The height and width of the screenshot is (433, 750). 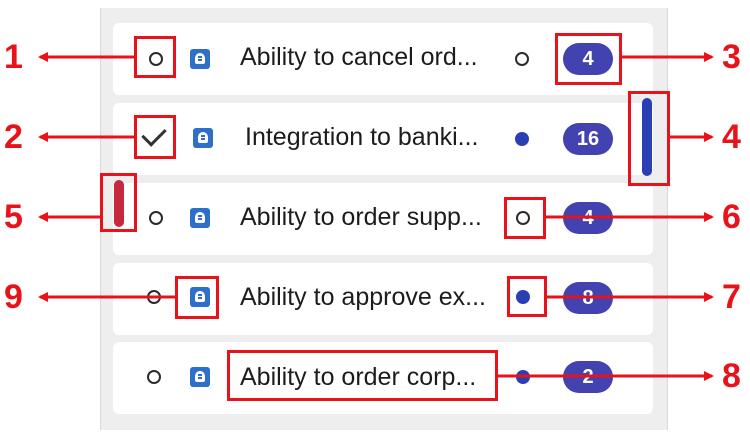 What do you see at coordinates (731, 57) in the screenshot?
I see `callout-number-3: 3` at bounding box center [731, 57].